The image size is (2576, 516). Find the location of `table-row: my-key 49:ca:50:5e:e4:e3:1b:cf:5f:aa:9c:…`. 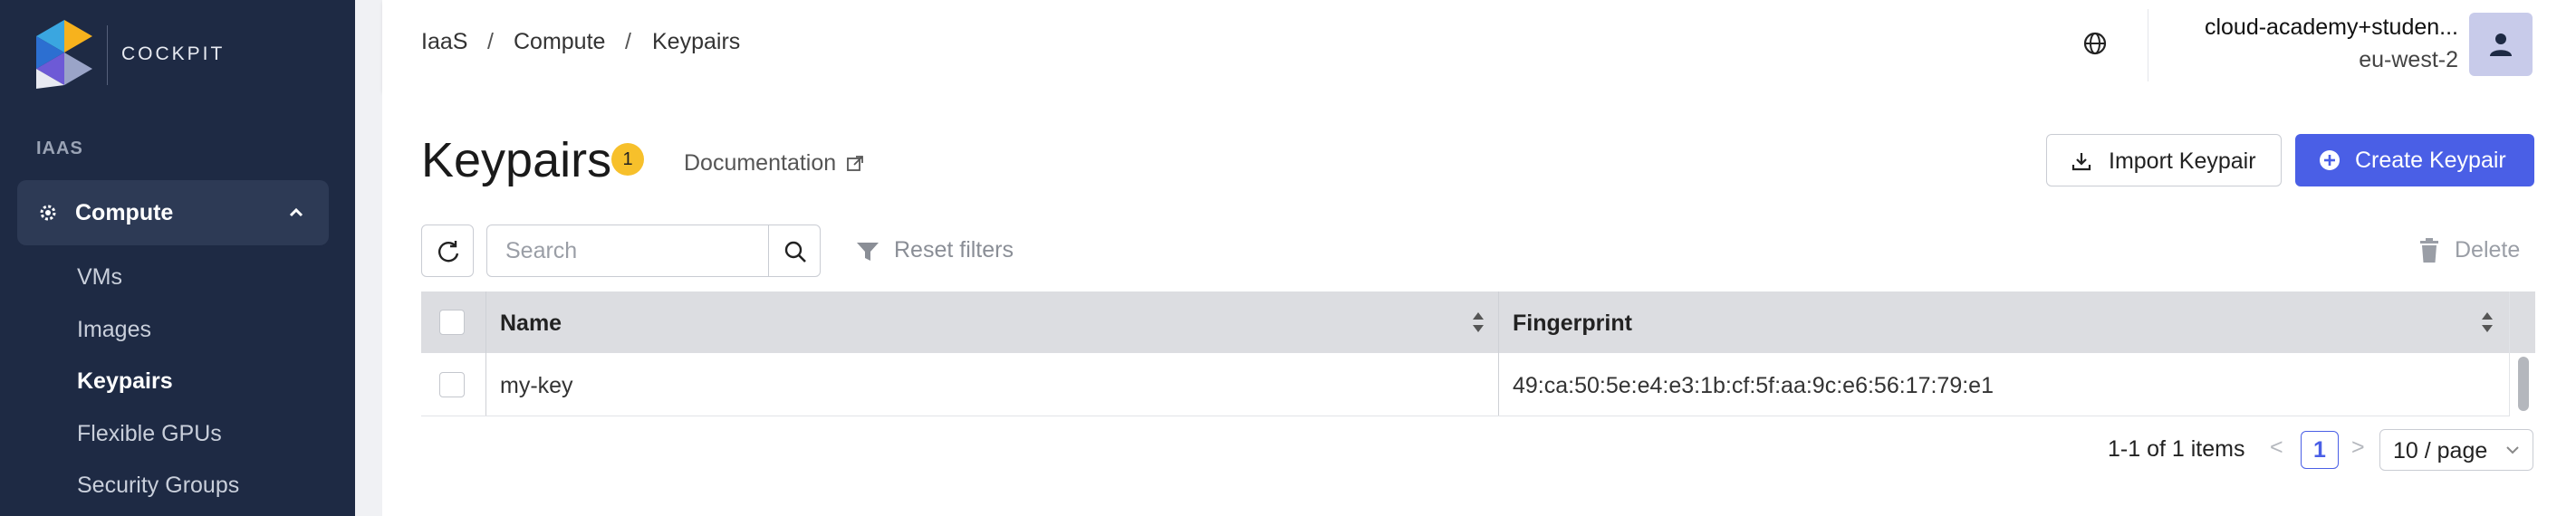

table-row: my-key 49:ca:50:5e:e4:e3:1b:cf:5f:aa:9c:… is located at coordinates (1465, 384).